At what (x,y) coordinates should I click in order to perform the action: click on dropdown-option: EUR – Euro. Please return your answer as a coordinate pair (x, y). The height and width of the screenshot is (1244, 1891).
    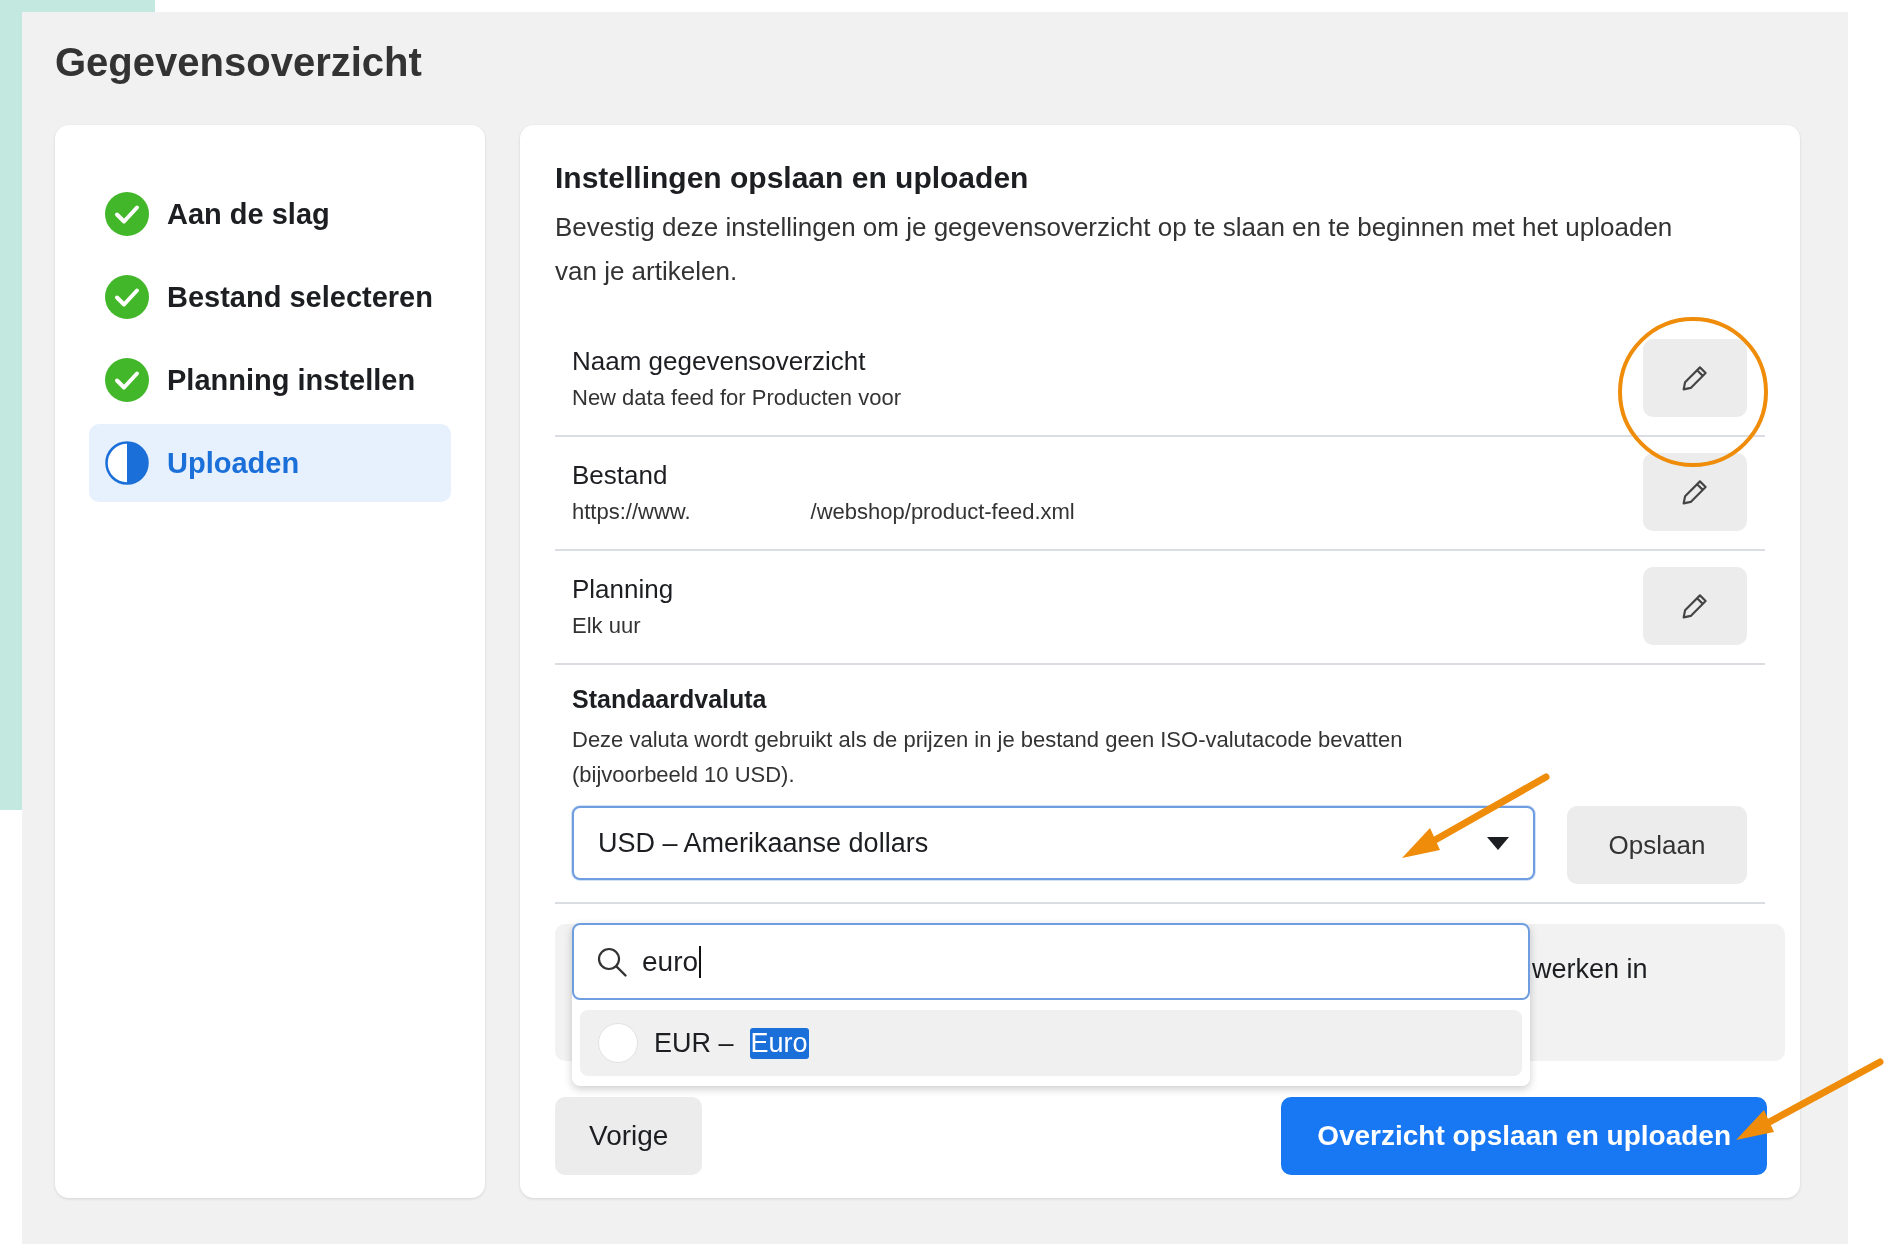
    Looking at the image, I should click on (1051, 1043).